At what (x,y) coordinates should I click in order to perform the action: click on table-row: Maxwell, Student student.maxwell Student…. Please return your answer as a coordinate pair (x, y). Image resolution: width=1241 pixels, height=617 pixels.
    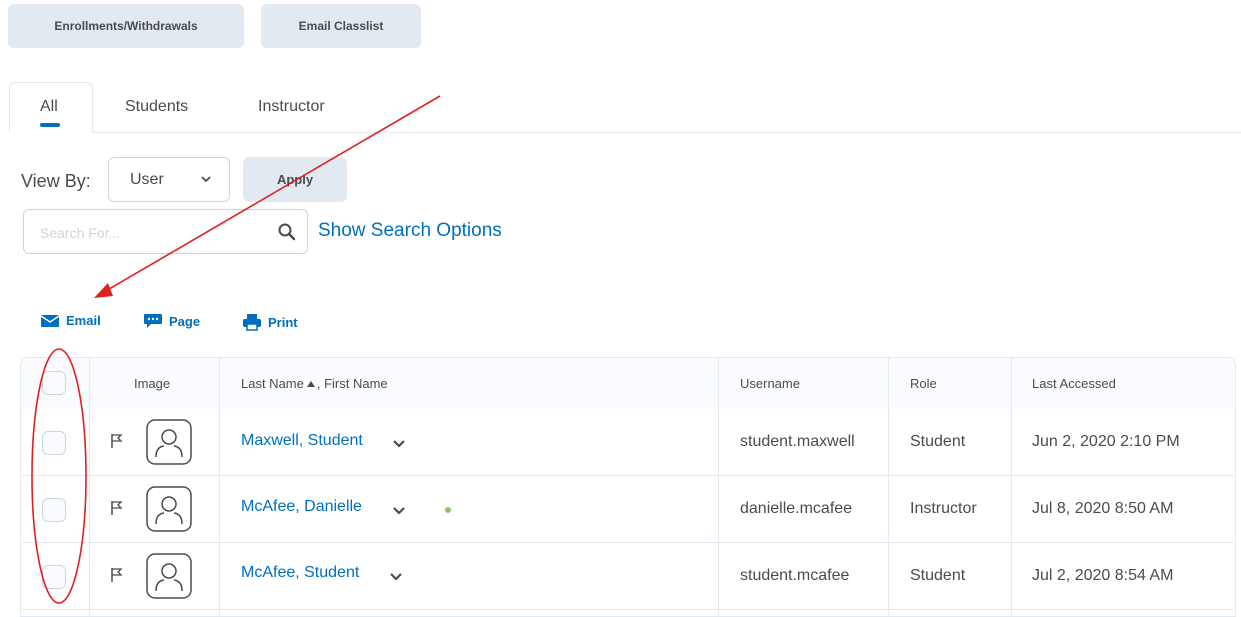
    Looking at the image, I should click on (628, 442).